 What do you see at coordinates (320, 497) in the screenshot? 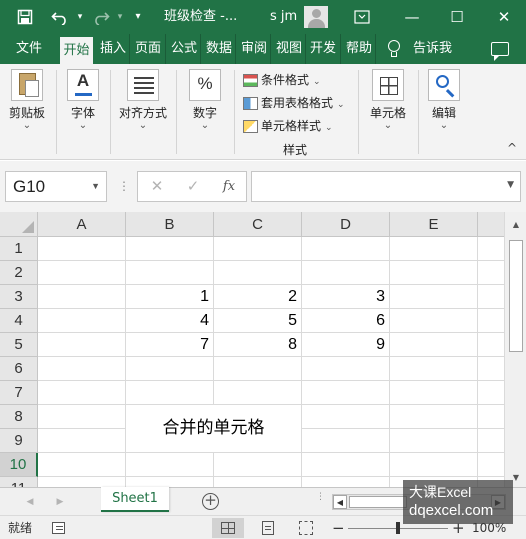
I see `tab-splitter: ⋮` at bounding box center [320, 497].